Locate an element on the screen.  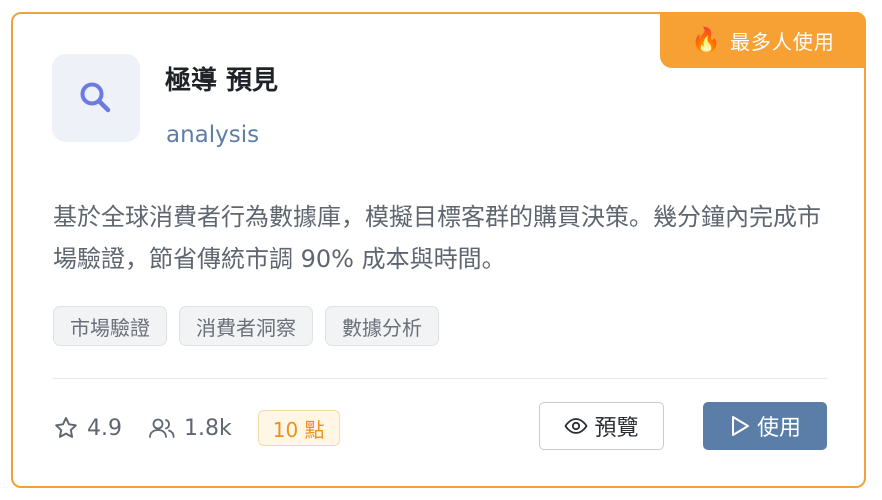
use-button: 使用 is located at coordinates (765, 426).